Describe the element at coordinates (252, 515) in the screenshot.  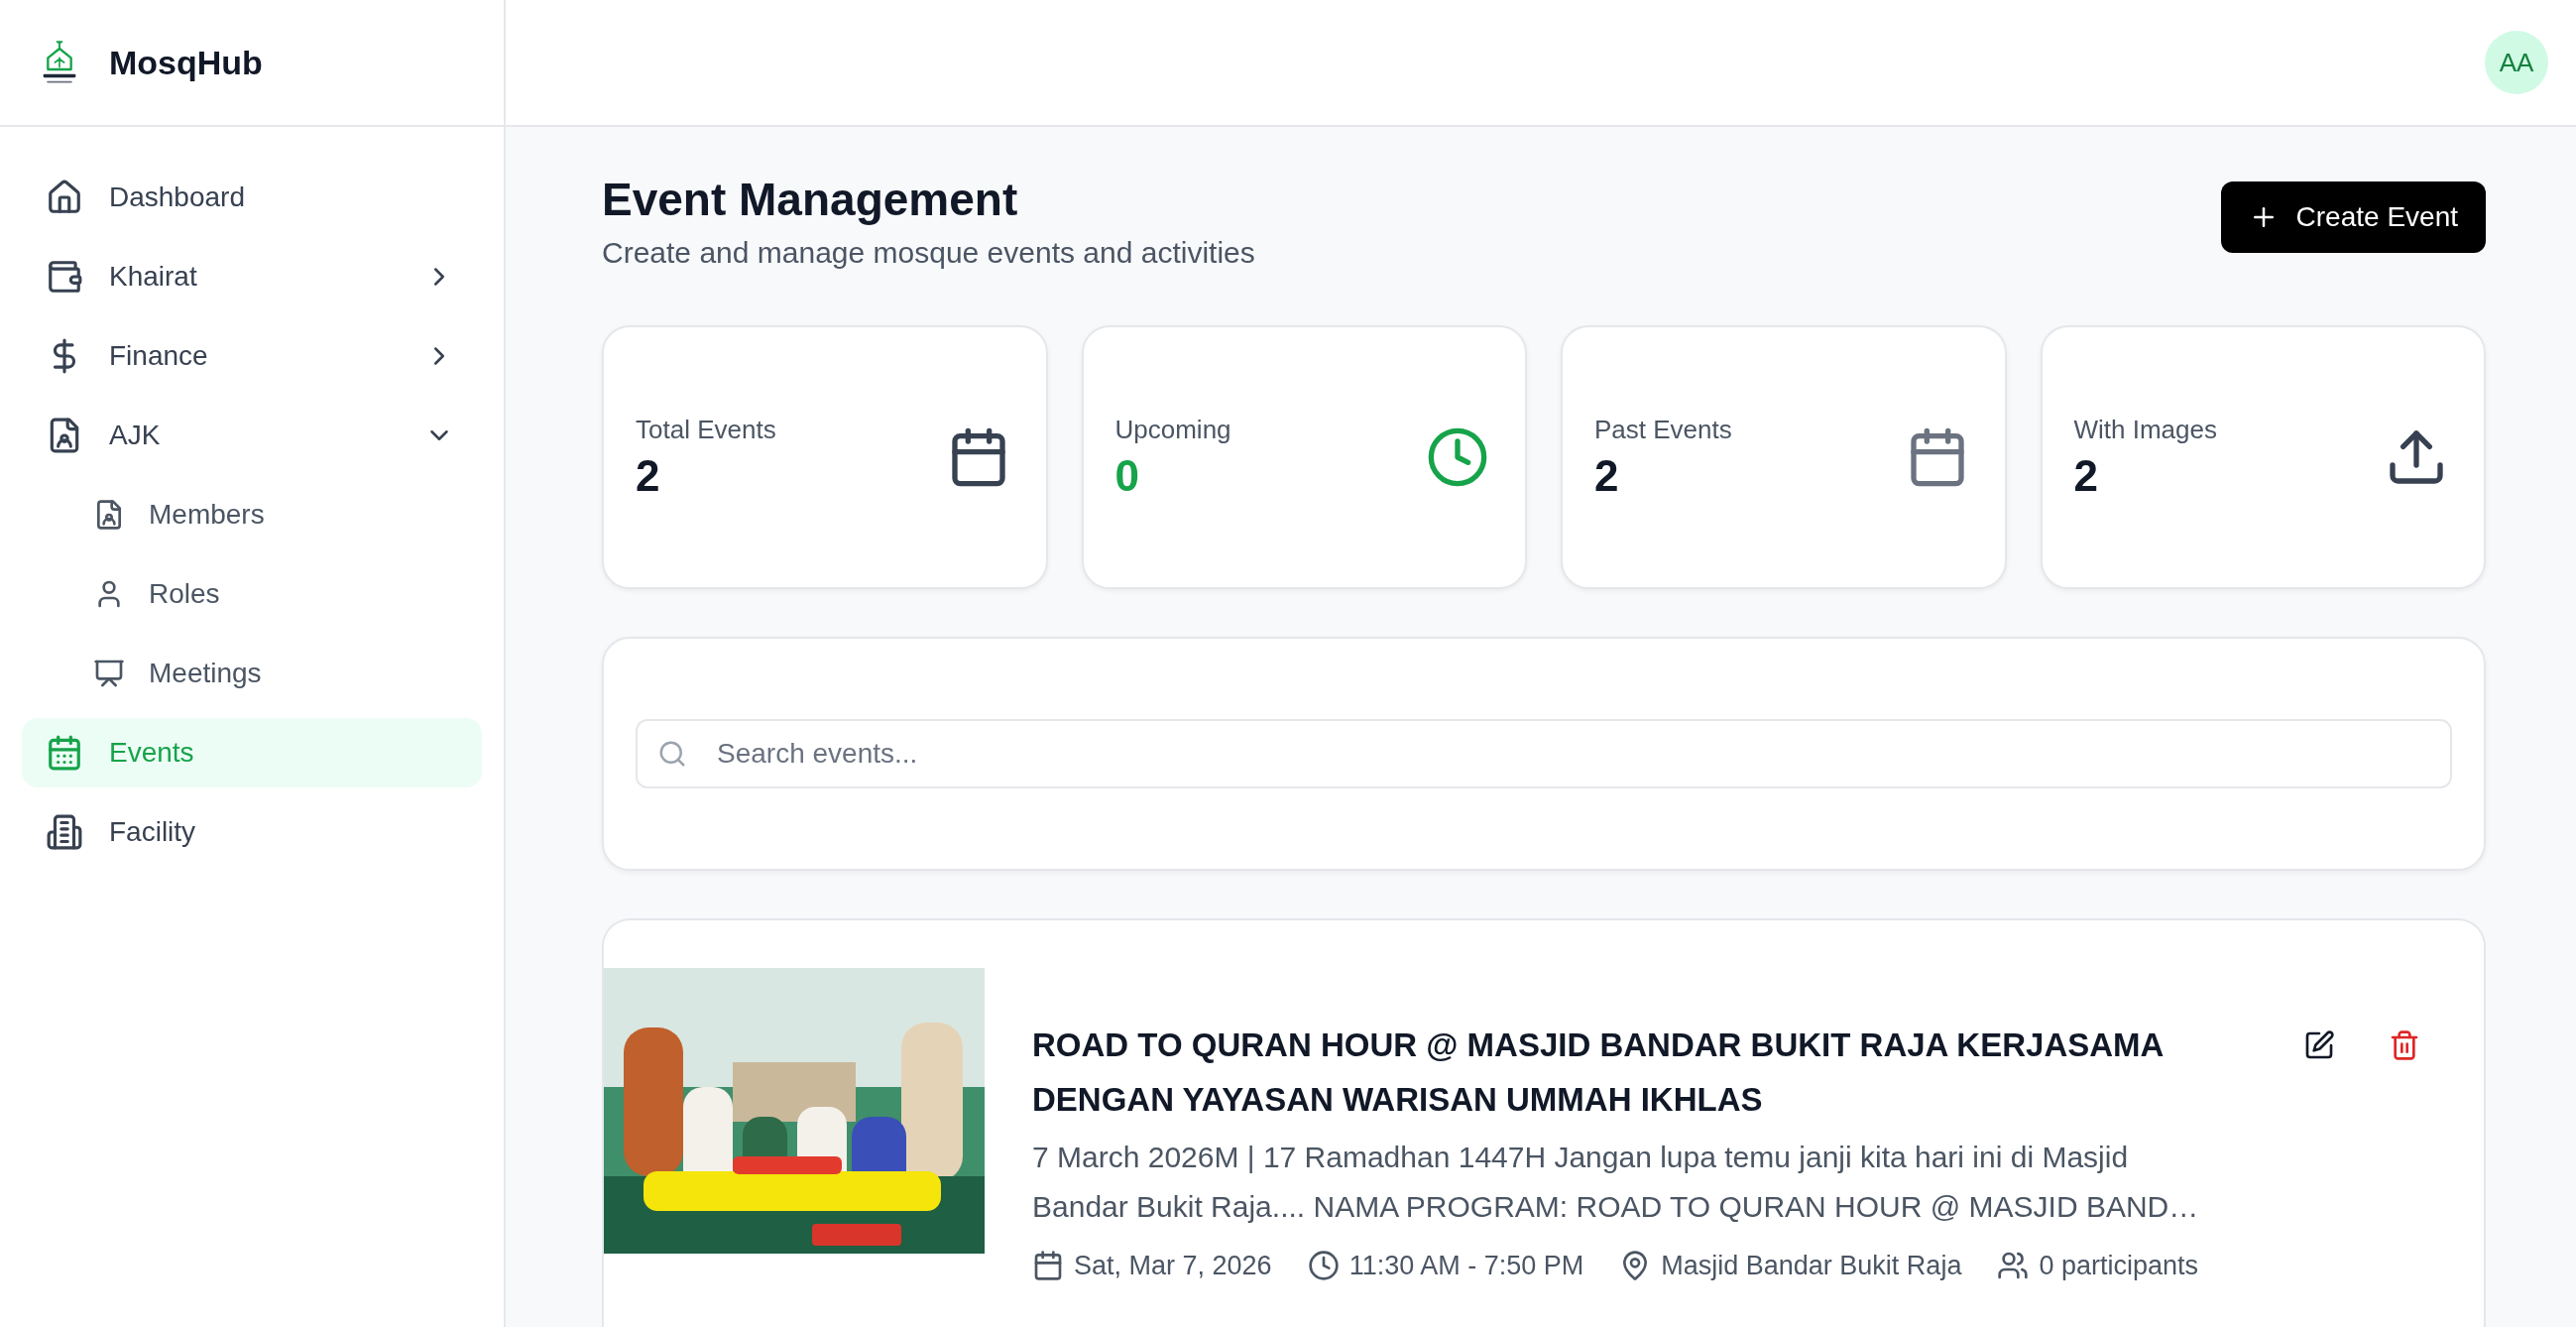
I see `sidebar-subitem: Members` at that location.